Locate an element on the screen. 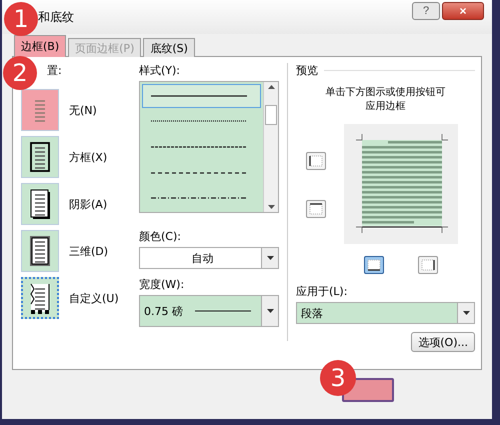  preview-hint: 单击下方图示或使用按钮可 is located at coordinates (386, 93).